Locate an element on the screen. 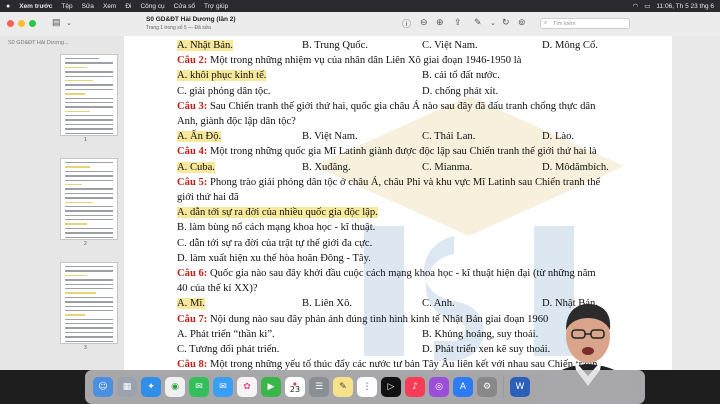  zoom-window-button is located at coordinates (32, 23).